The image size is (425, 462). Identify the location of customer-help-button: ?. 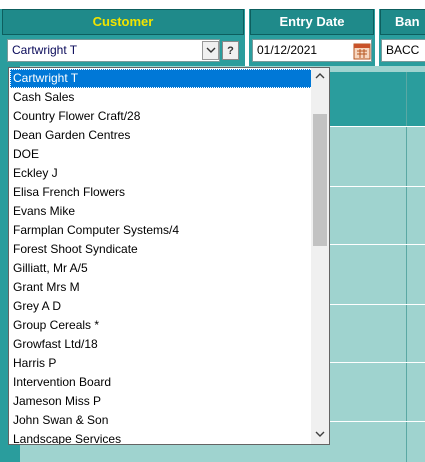
(230, 50).